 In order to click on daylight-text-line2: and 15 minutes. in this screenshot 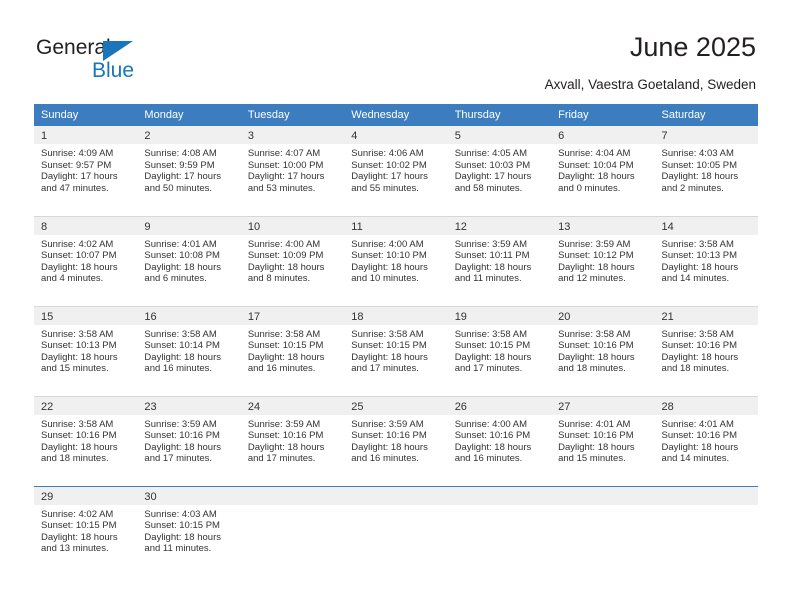, I will do `click(75, 369)`.